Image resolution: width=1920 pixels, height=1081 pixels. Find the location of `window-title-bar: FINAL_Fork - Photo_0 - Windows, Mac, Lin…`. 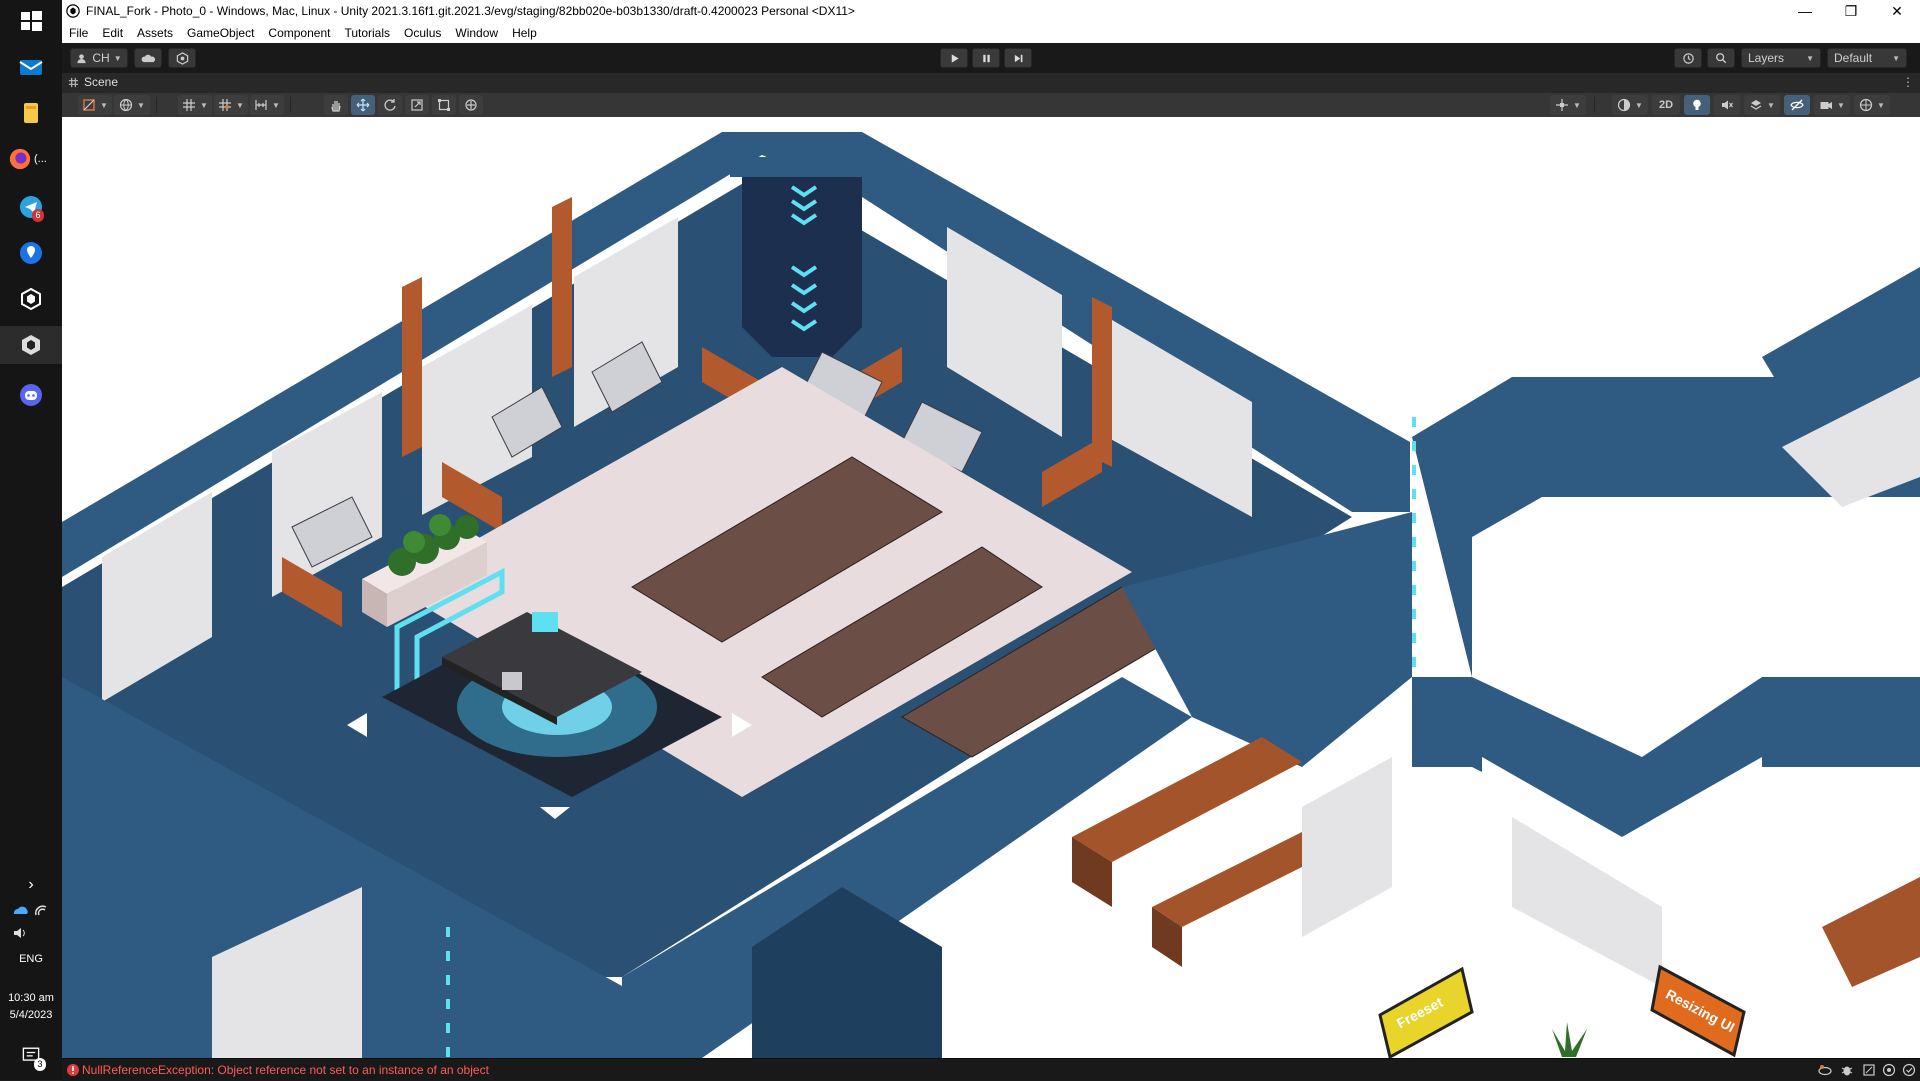

window-title-bar: FINAL_Fork - Photo_0 - Windows, Mac, Lin… is located at coordinates (991, 11).